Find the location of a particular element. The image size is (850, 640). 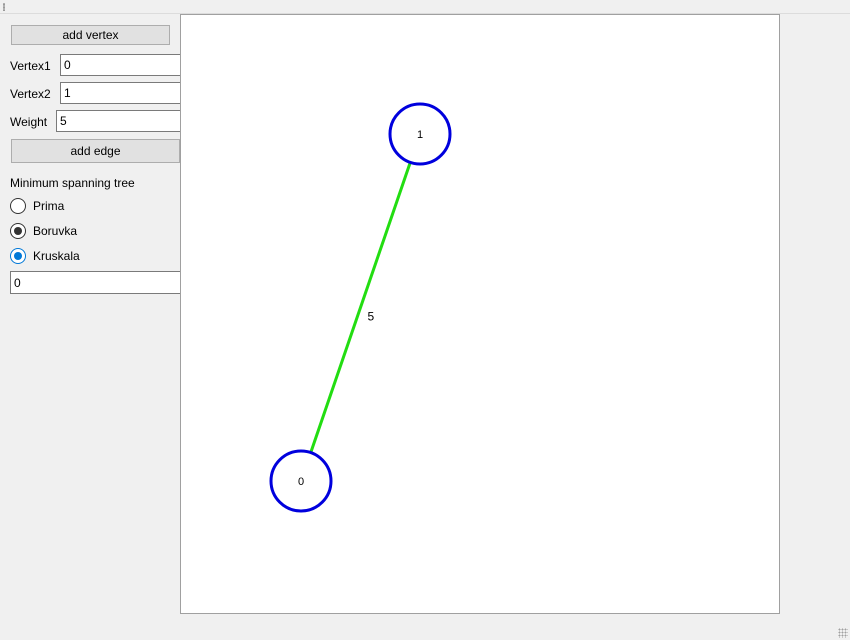

edge-weight-label: 5 is located at coordinates (371, 317).